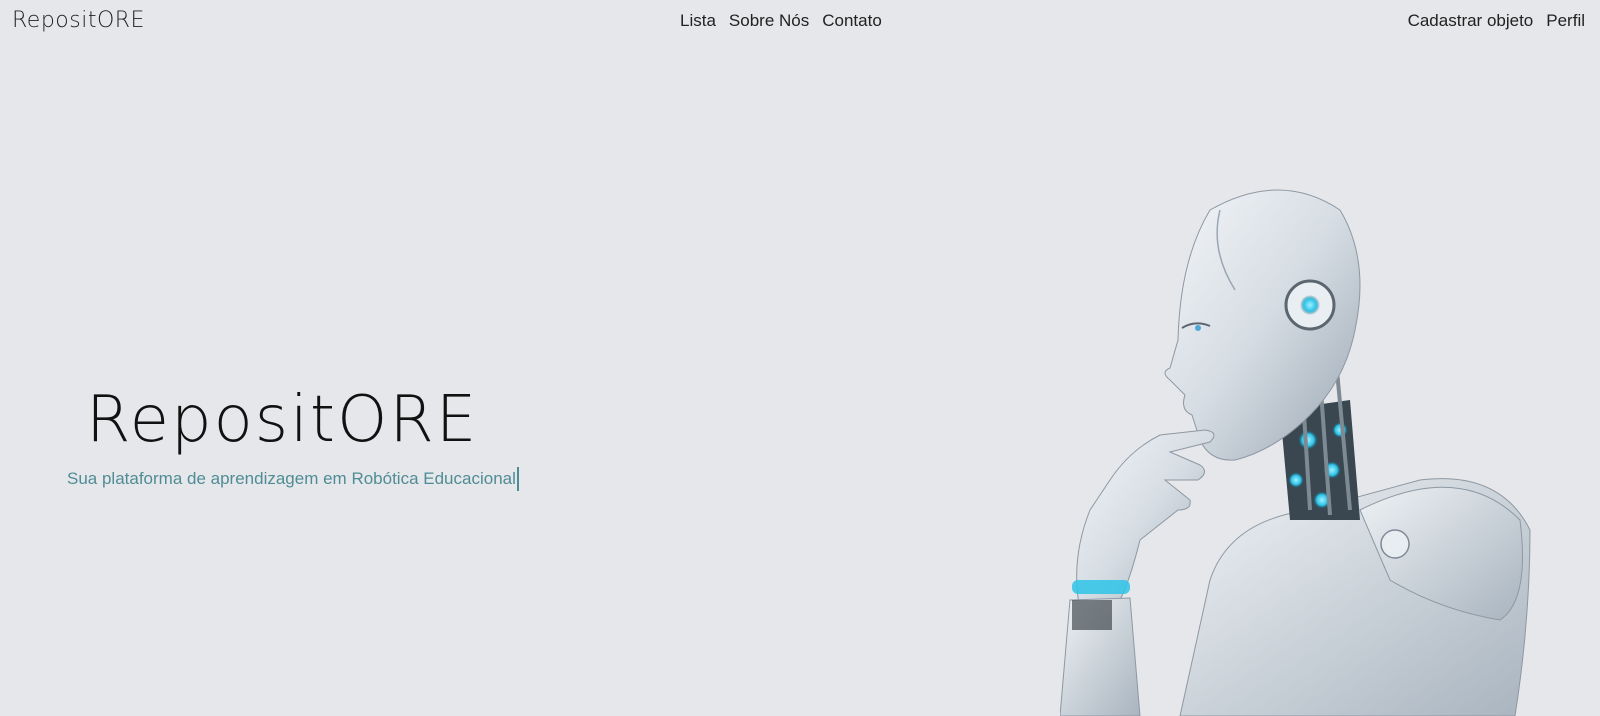 This screenshot has height=716, width=1600. What do you see at coordinates (852, 21) in the screenshot?
I see `nav-link-contato: Contato` at bounding box center [852, 21].